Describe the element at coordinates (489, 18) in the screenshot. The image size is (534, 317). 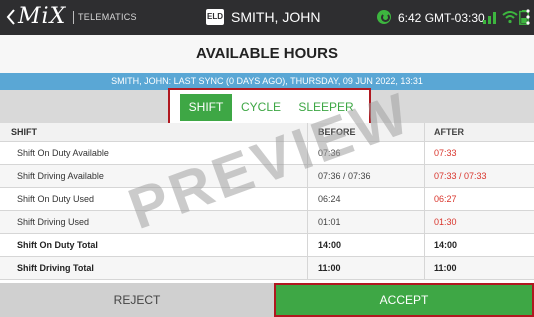
I see `signal-icon` at that location.